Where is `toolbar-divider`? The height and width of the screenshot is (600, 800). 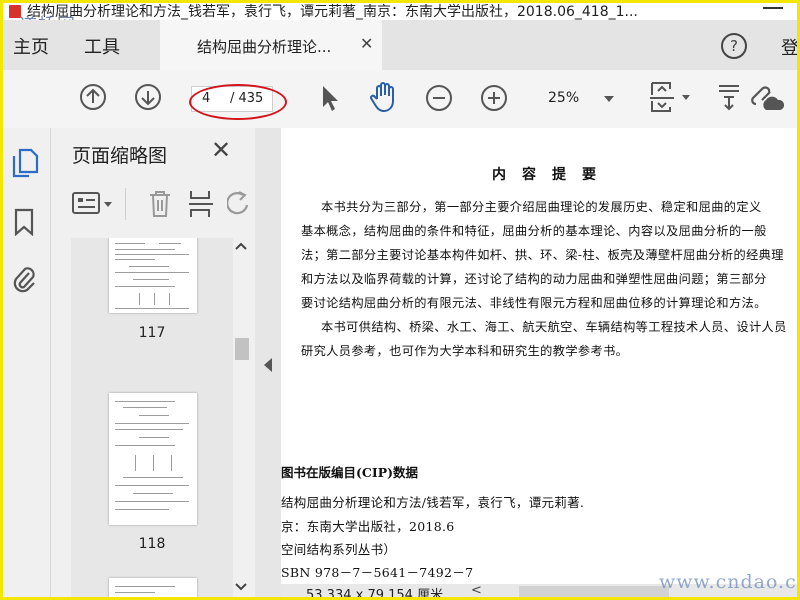 toolbar-divider is located at coordinates (125, 204).